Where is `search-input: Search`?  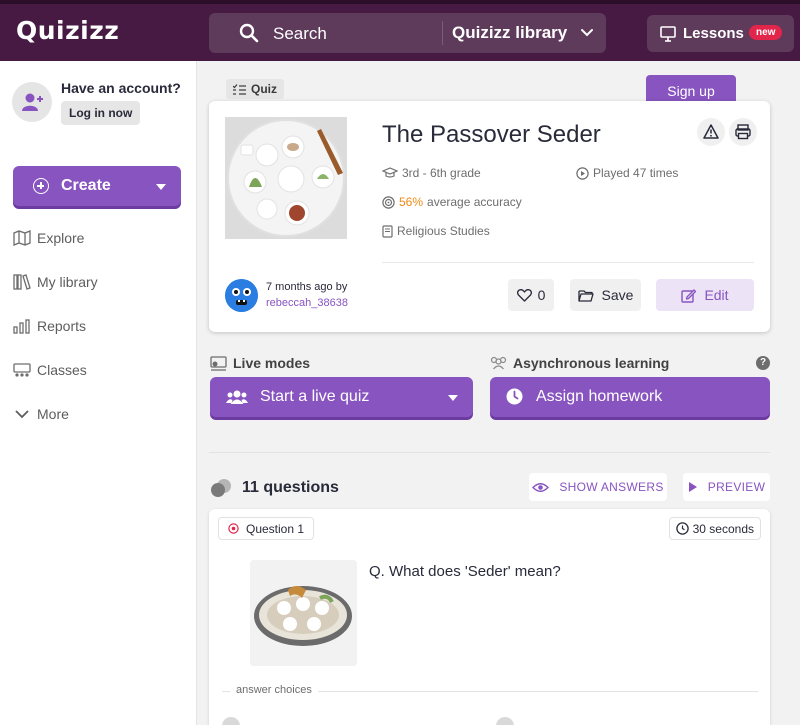 search-input: Search is located at coordinates (300, 34).